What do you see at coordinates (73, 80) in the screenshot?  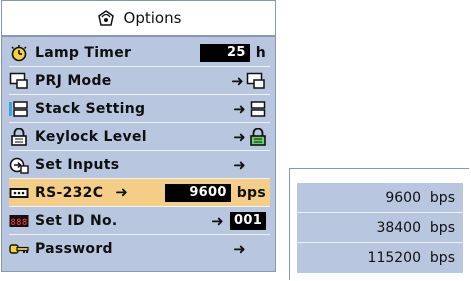 I see `menu-item-label: PRJ Mode` at bounding box center [73, 80].